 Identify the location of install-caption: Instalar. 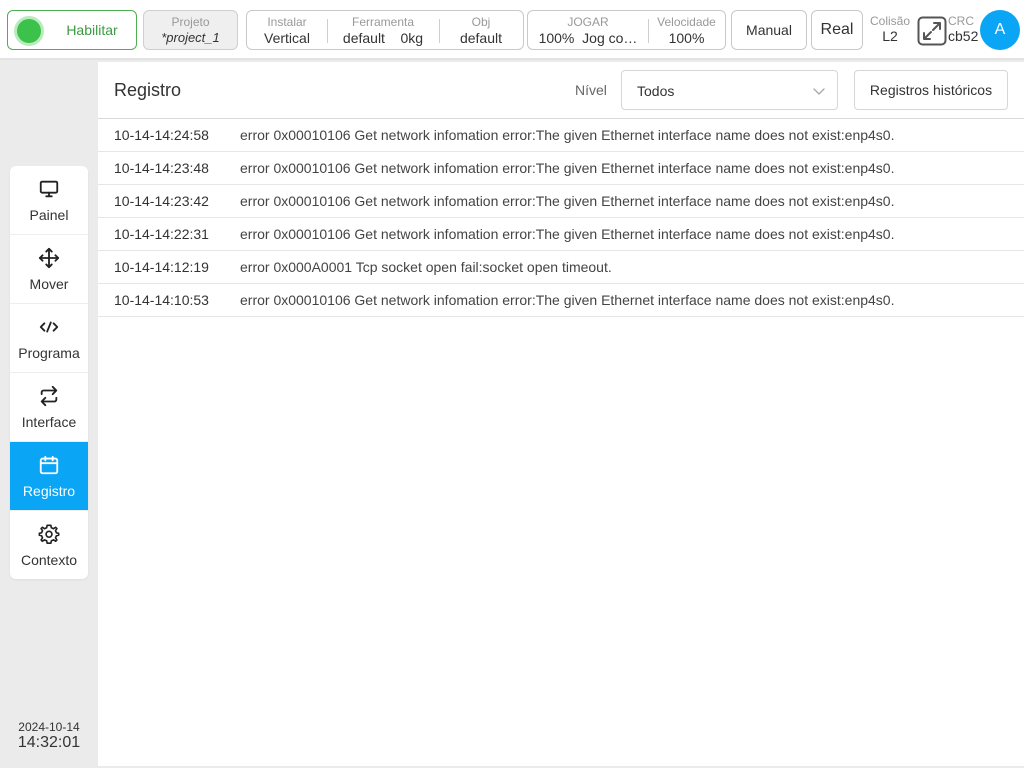
(287, 22).